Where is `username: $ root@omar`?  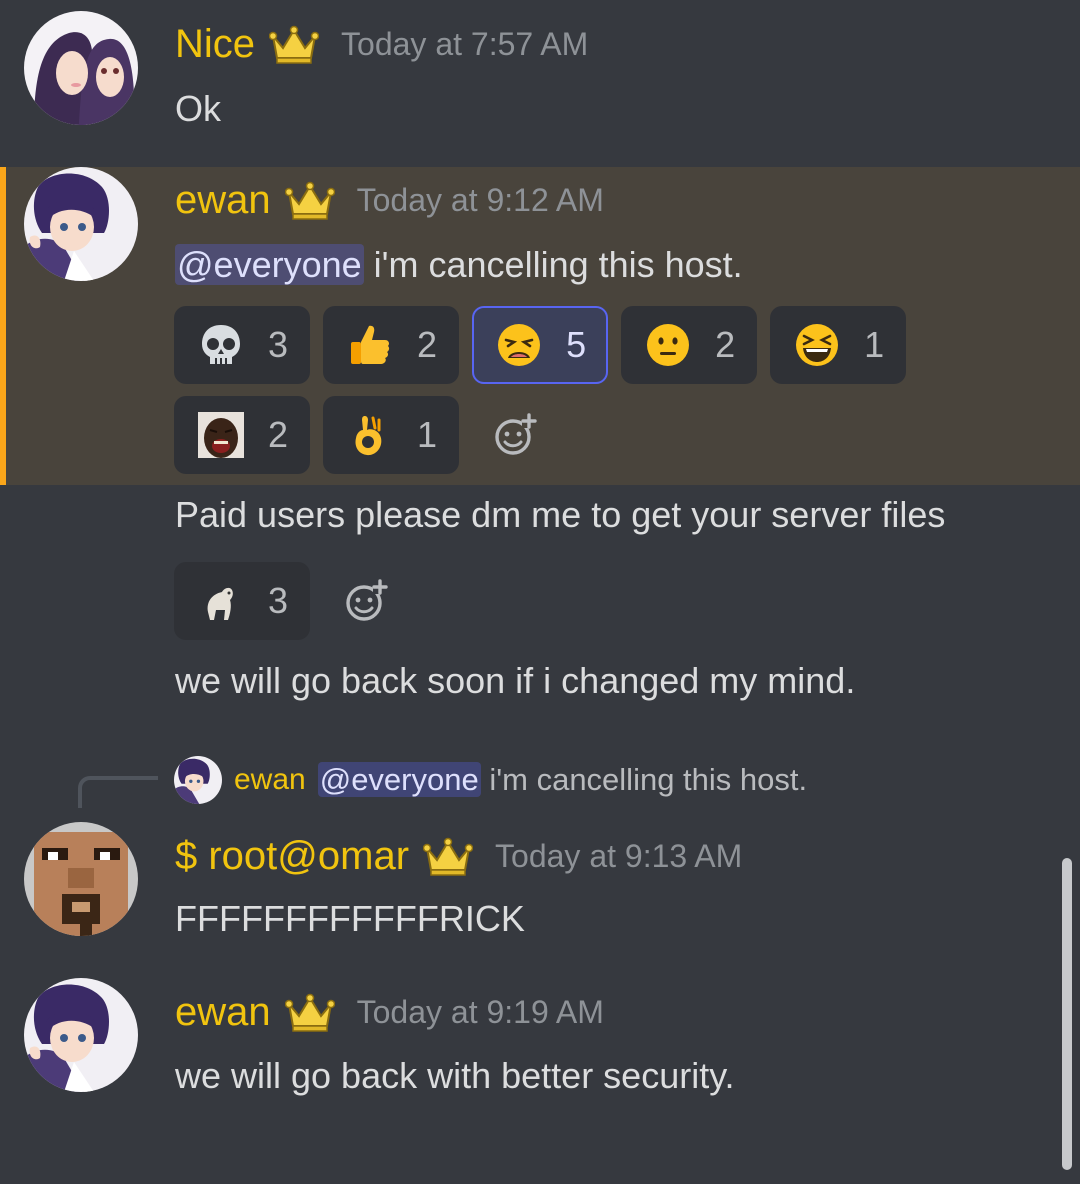 username: $ root@omar is located at coordinates (292, 856).